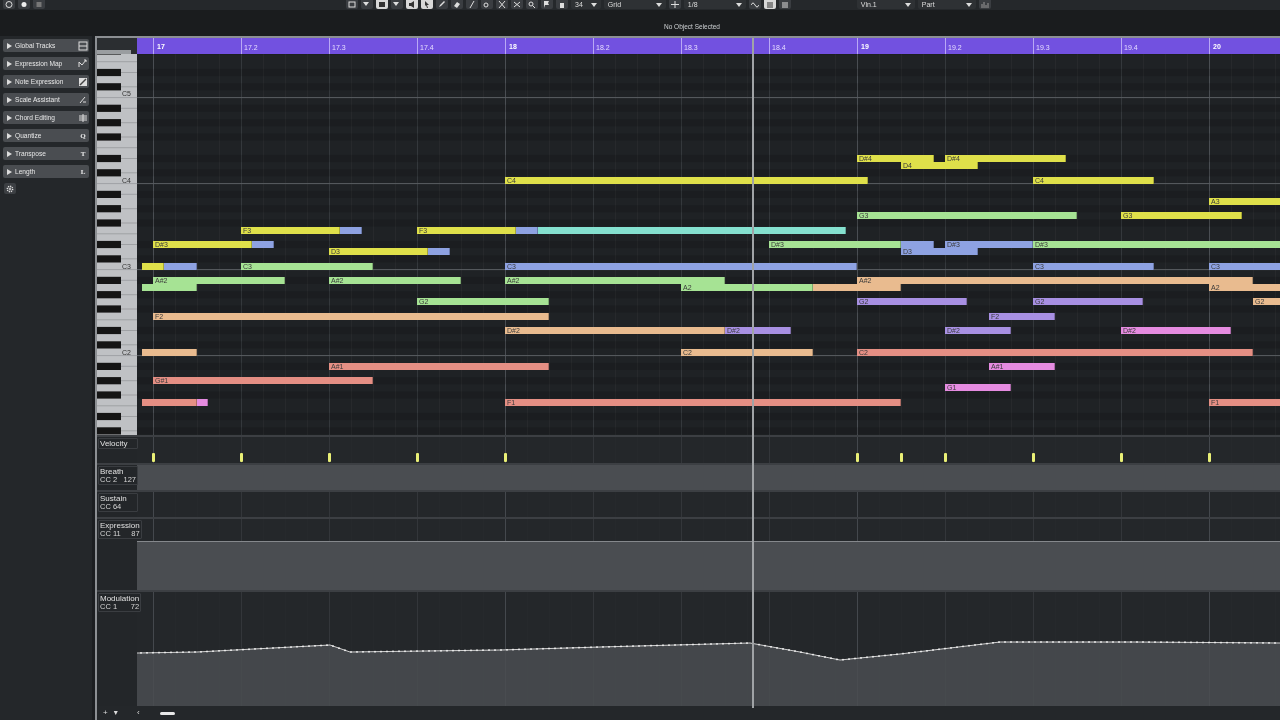  I want to click on wave-icon, so click(754, 4).